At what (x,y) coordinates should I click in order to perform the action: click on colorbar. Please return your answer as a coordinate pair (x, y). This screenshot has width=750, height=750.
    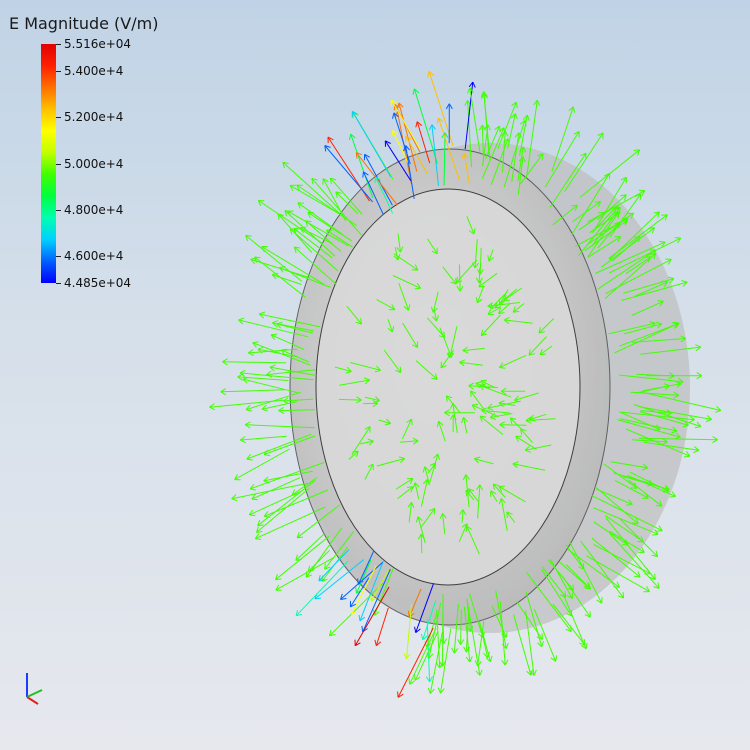
    Looking at the image, I should click on (48, 163).